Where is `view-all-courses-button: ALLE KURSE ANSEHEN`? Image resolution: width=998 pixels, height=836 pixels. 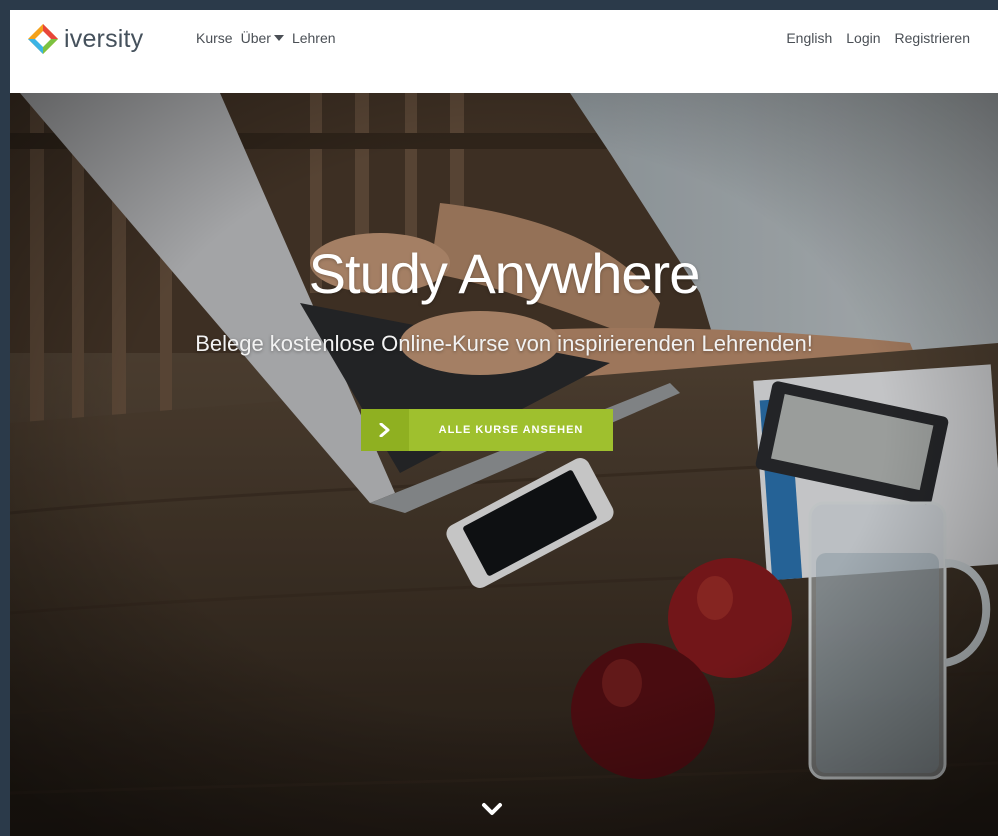
view-all-courses-button: ALLE KURSE ANSEHEN is located at coordinates (487, 430).